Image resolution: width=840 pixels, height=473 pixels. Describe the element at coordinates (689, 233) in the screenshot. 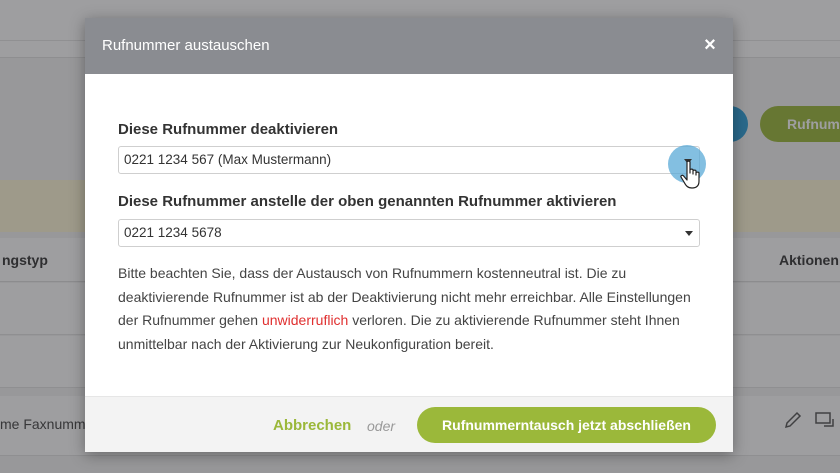

I see `chevron-down-icon` at that location.